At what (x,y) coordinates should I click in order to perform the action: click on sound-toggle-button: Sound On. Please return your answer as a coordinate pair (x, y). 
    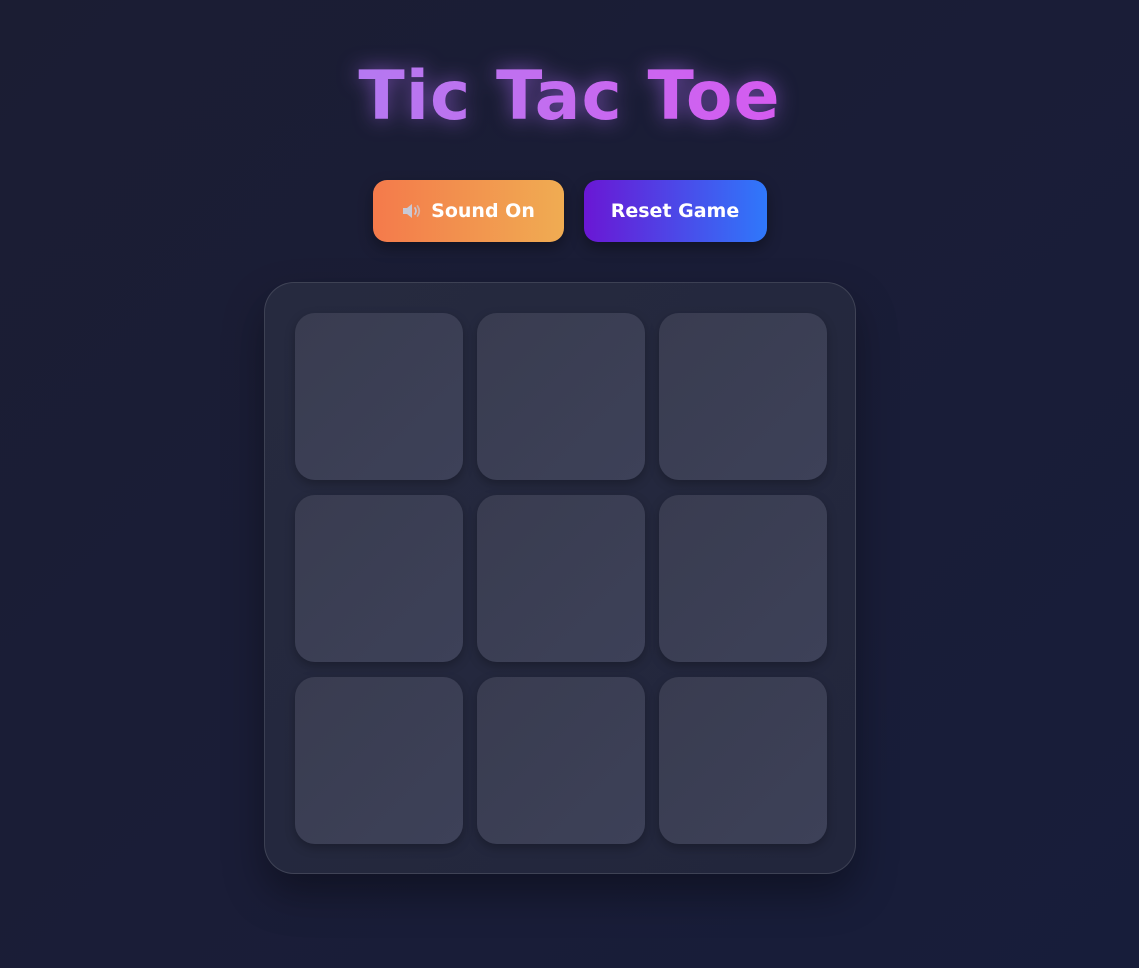
    Looking at the image, I should click on (468, 211).